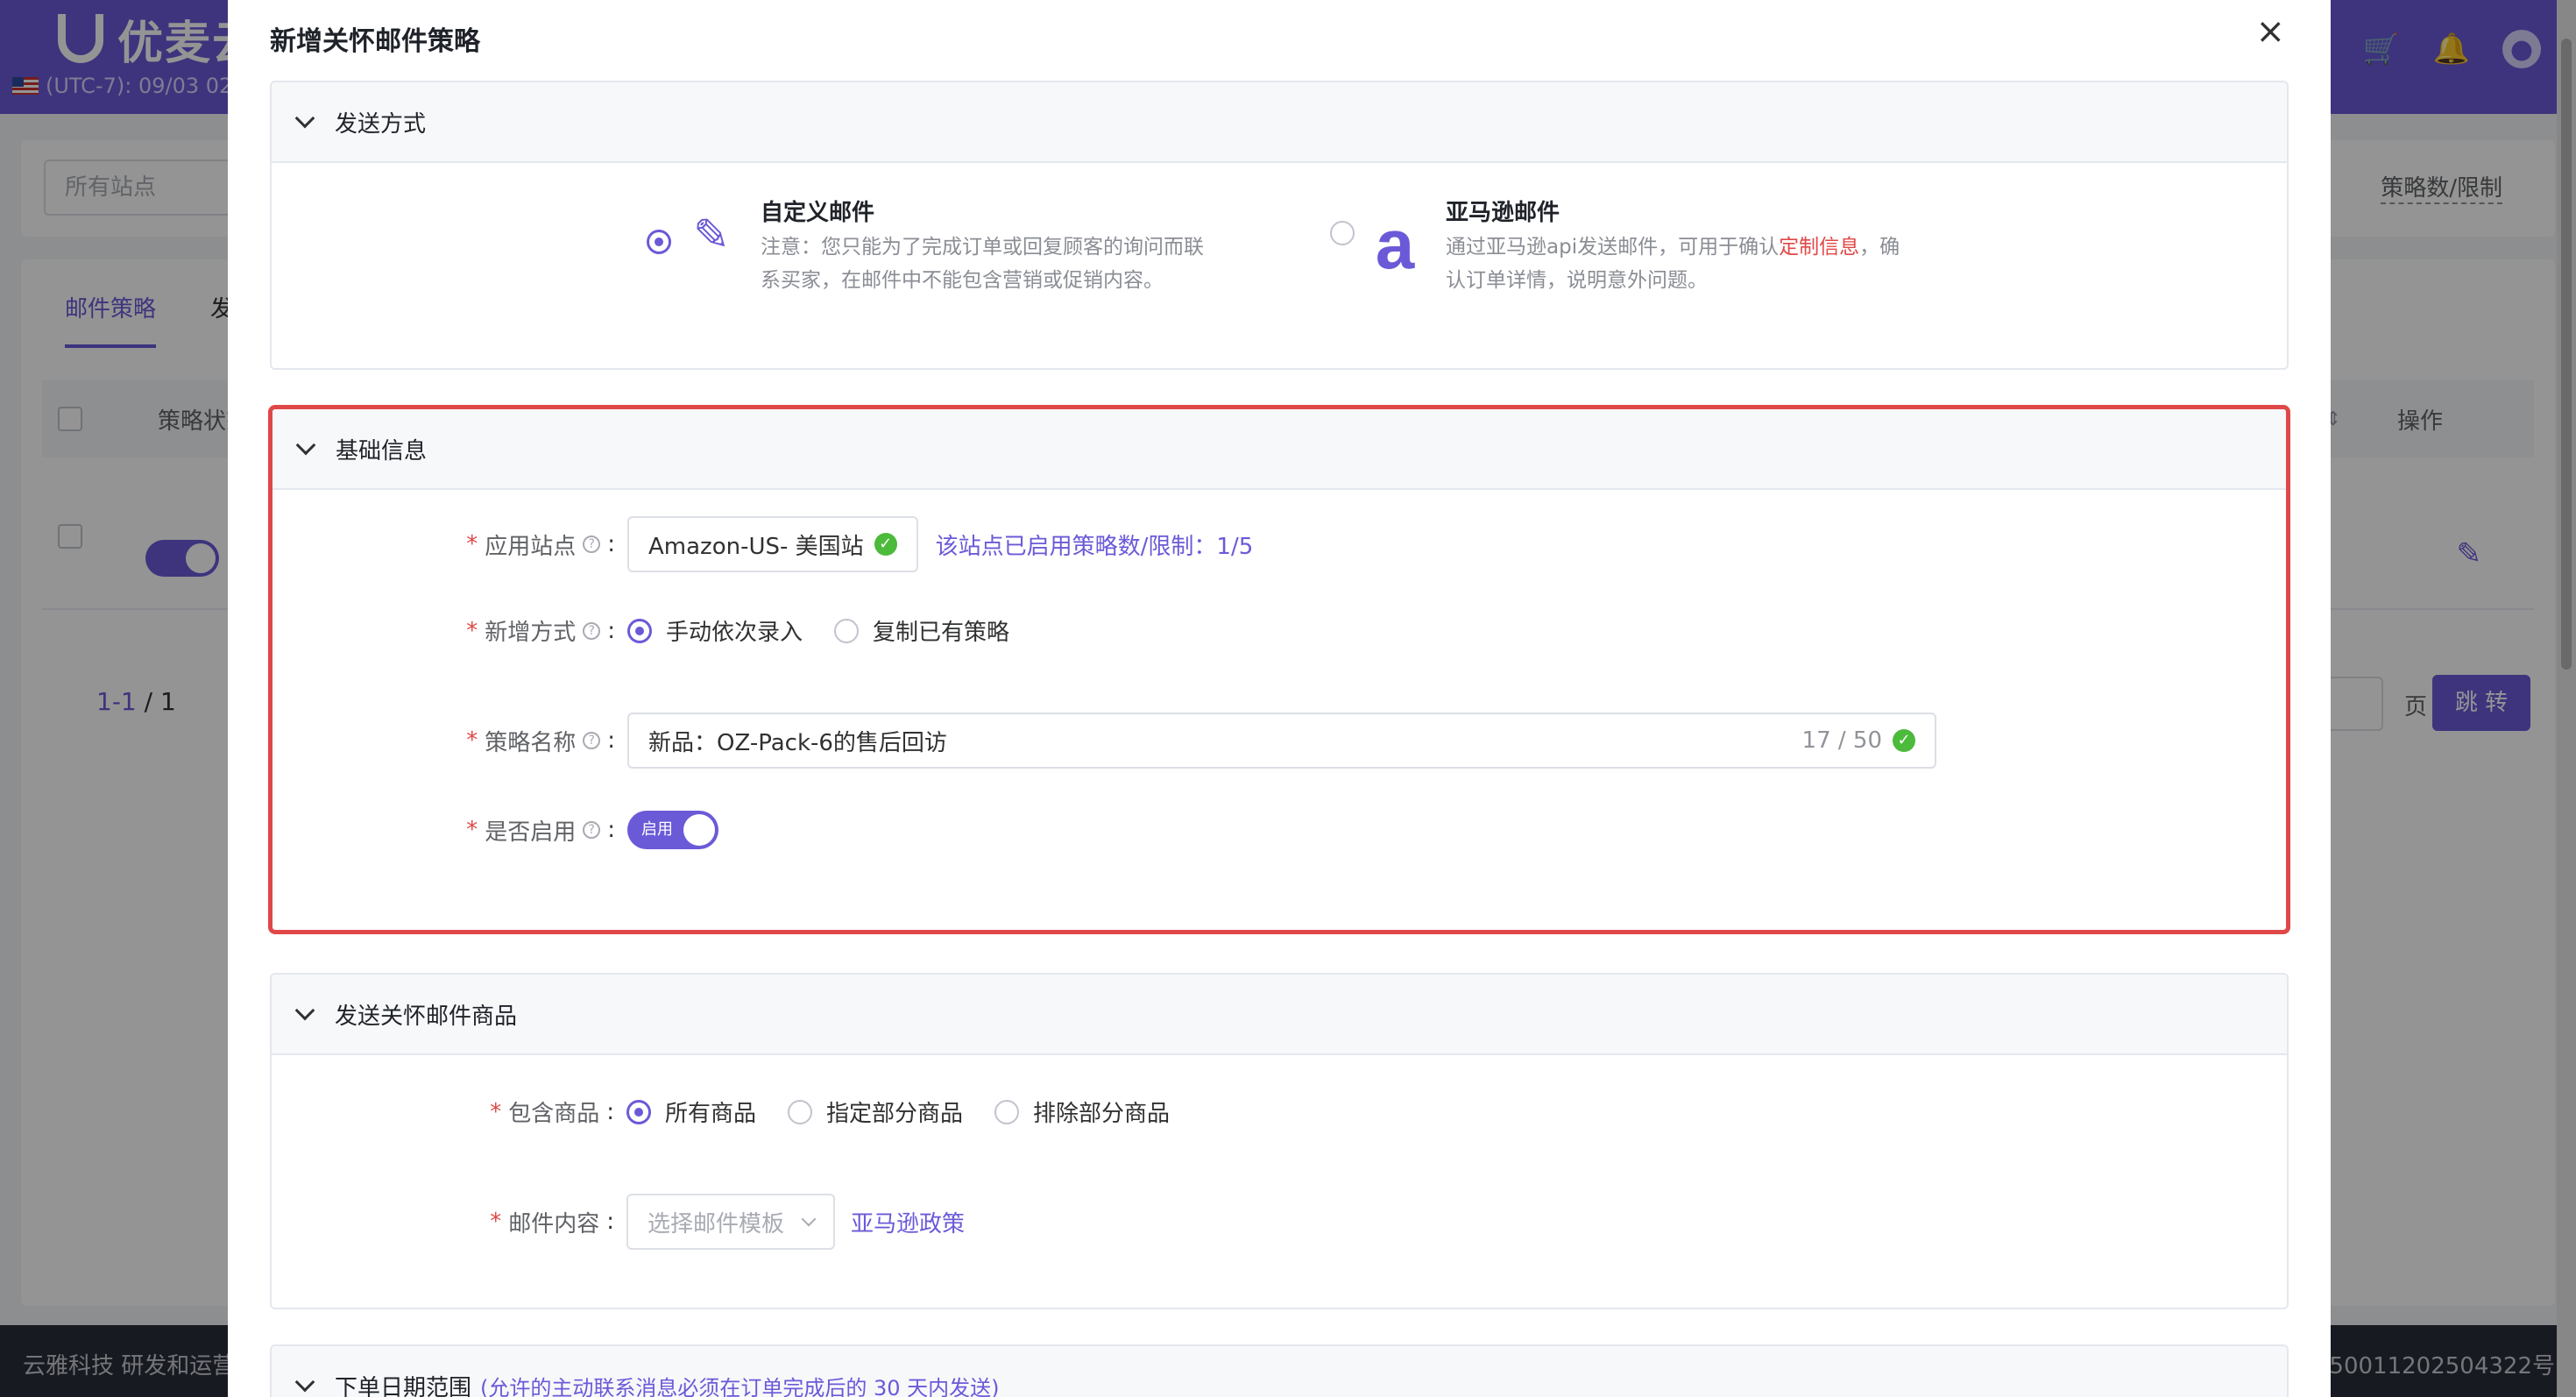 The image size is (2576, 1397). What do you see at coordinates (381, 124) in the screenshot?
I see `section-title: 发送方式` at bounding box center [381, 124].